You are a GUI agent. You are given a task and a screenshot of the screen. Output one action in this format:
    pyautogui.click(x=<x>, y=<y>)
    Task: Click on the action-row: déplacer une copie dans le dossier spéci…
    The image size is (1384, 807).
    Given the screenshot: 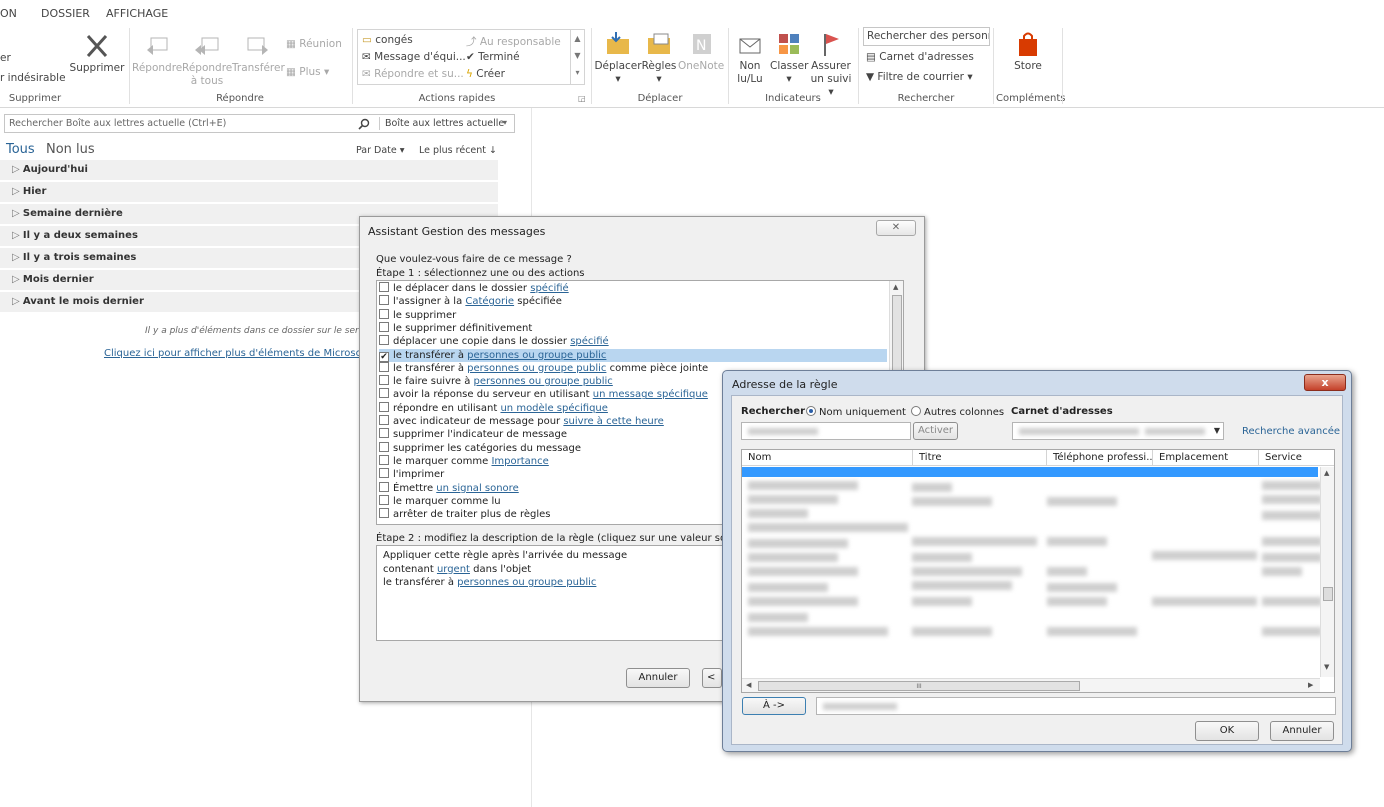 What is the action you would take?
    pyautogui.click(x=633, y=341)
    